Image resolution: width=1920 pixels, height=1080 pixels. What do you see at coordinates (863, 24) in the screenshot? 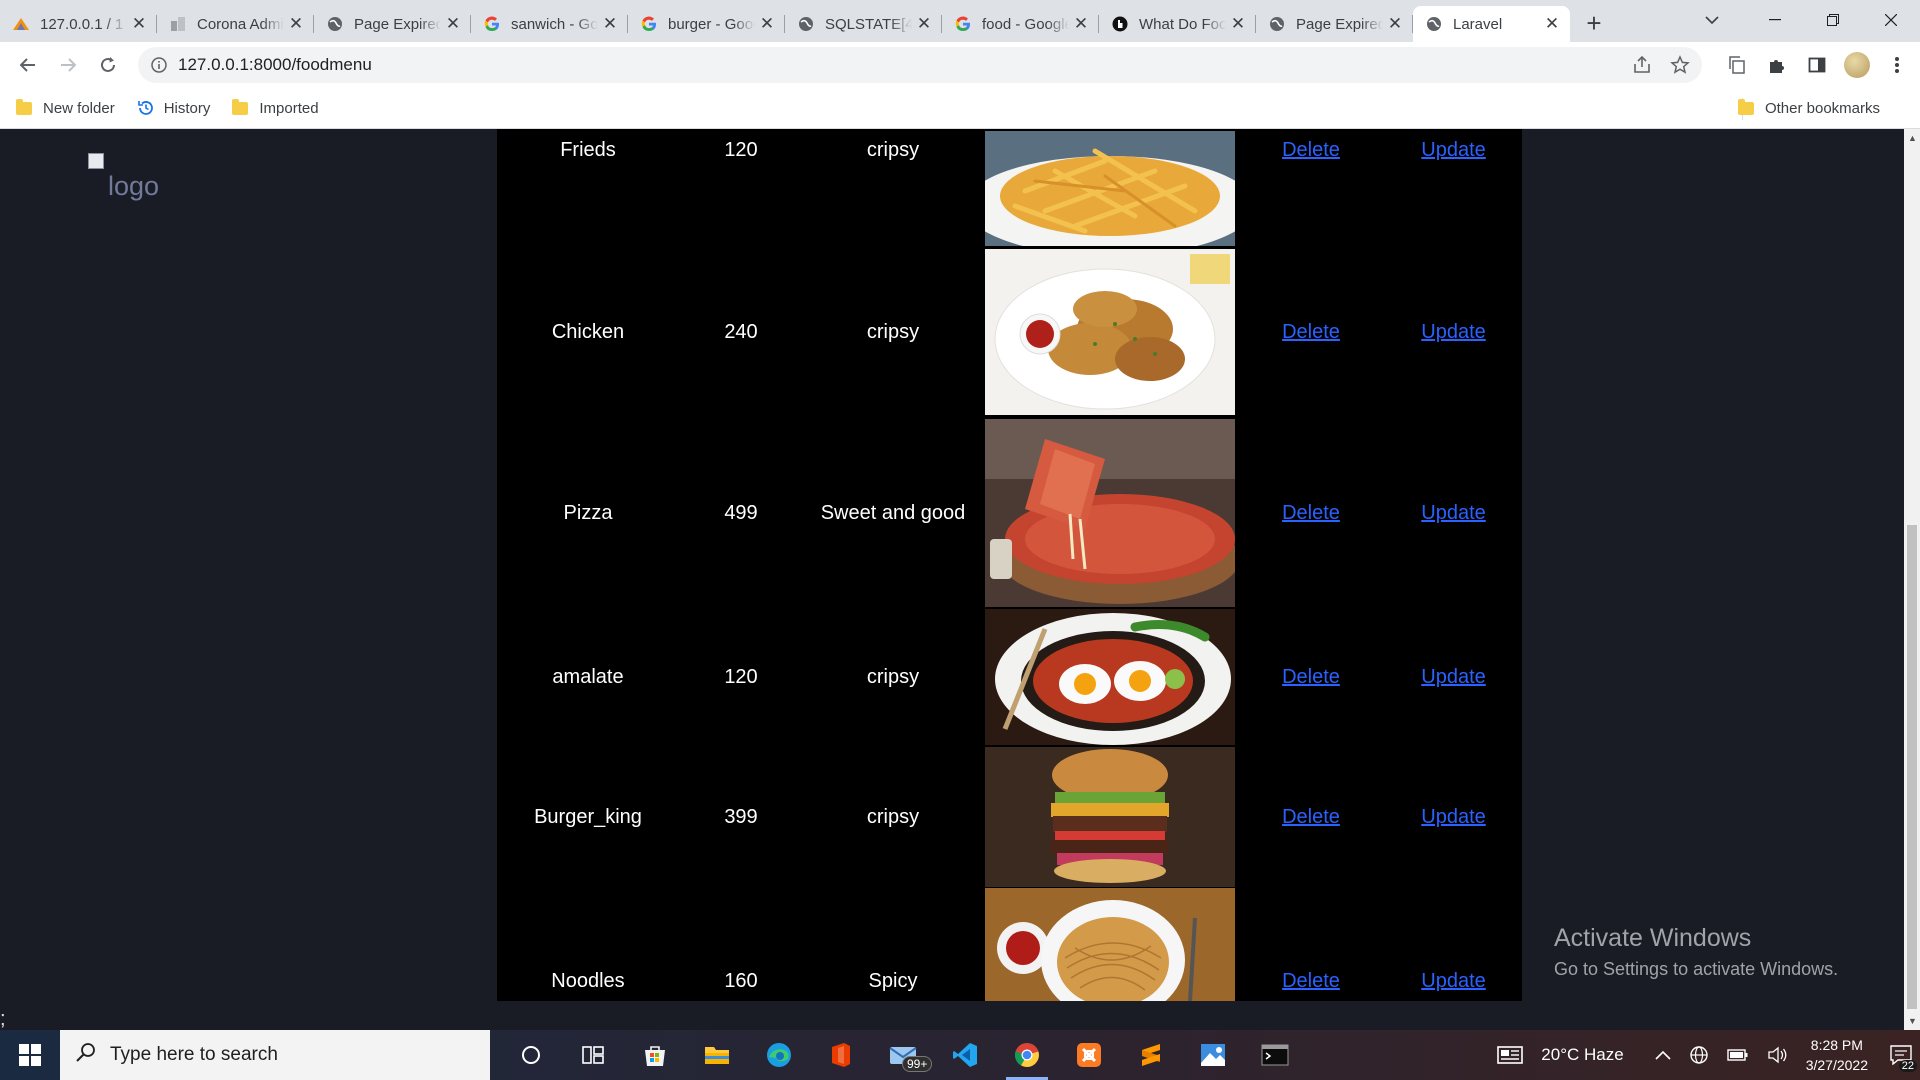
I see `tab-sqlstate: SQLSTATE[42 ✕` at bounding box center [863, 24].